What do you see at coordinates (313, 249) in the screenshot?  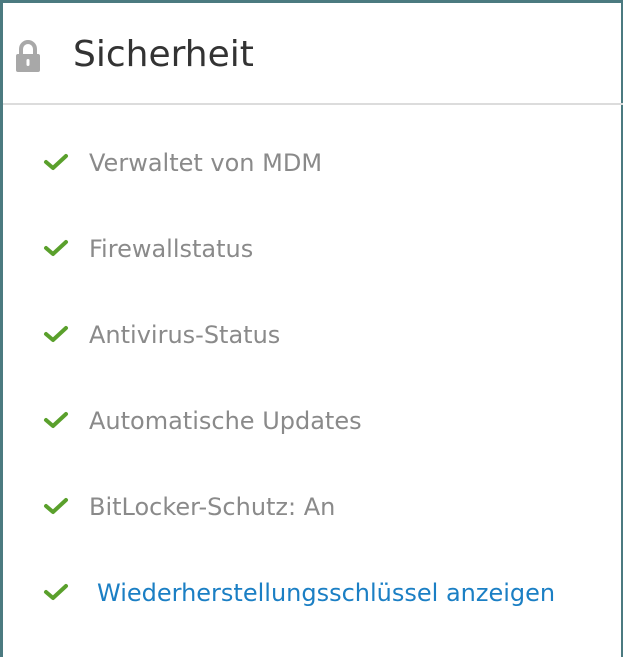 I see `list-item-firewall: Firewallstatus` at bounding box center [313, 249].